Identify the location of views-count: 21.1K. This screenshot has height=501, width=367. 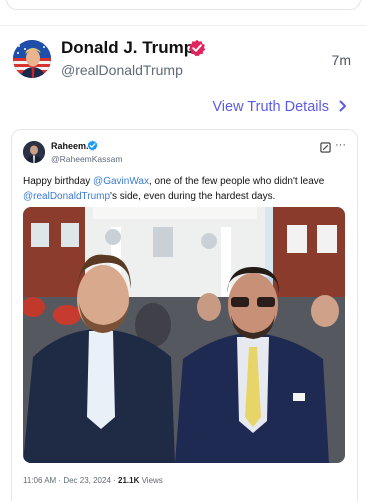
(129, 480).